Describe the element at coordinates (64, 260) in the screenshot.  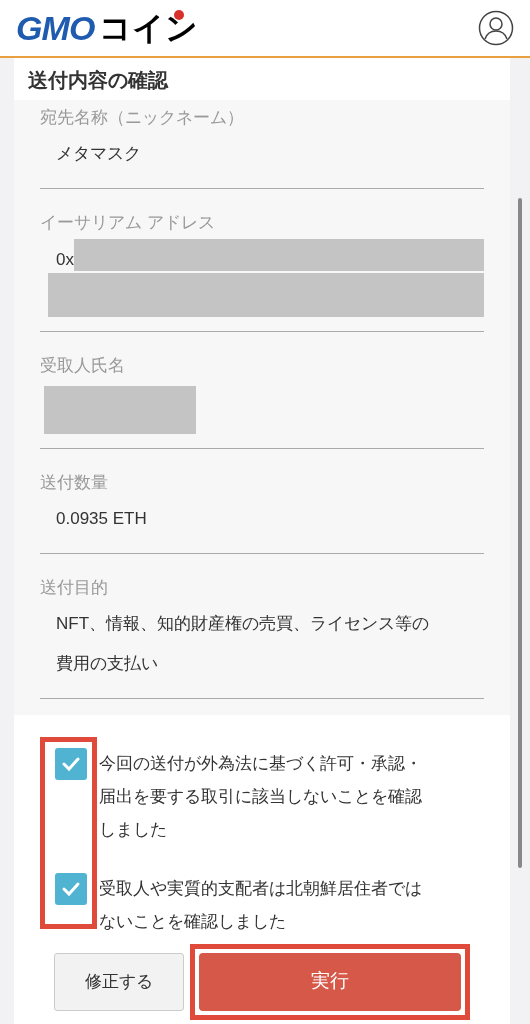
I see `field-value: 0x` at that location.